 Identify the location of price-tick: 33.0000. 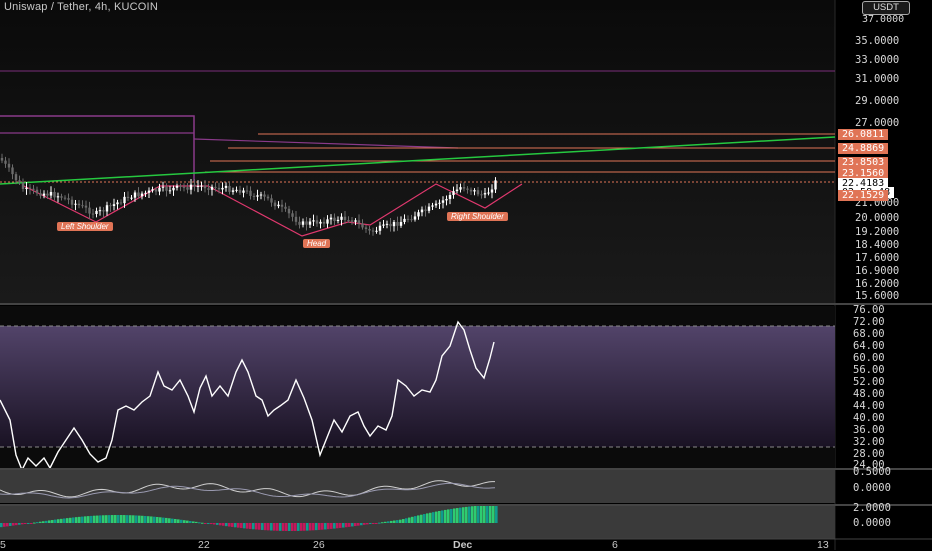
(877, 60).